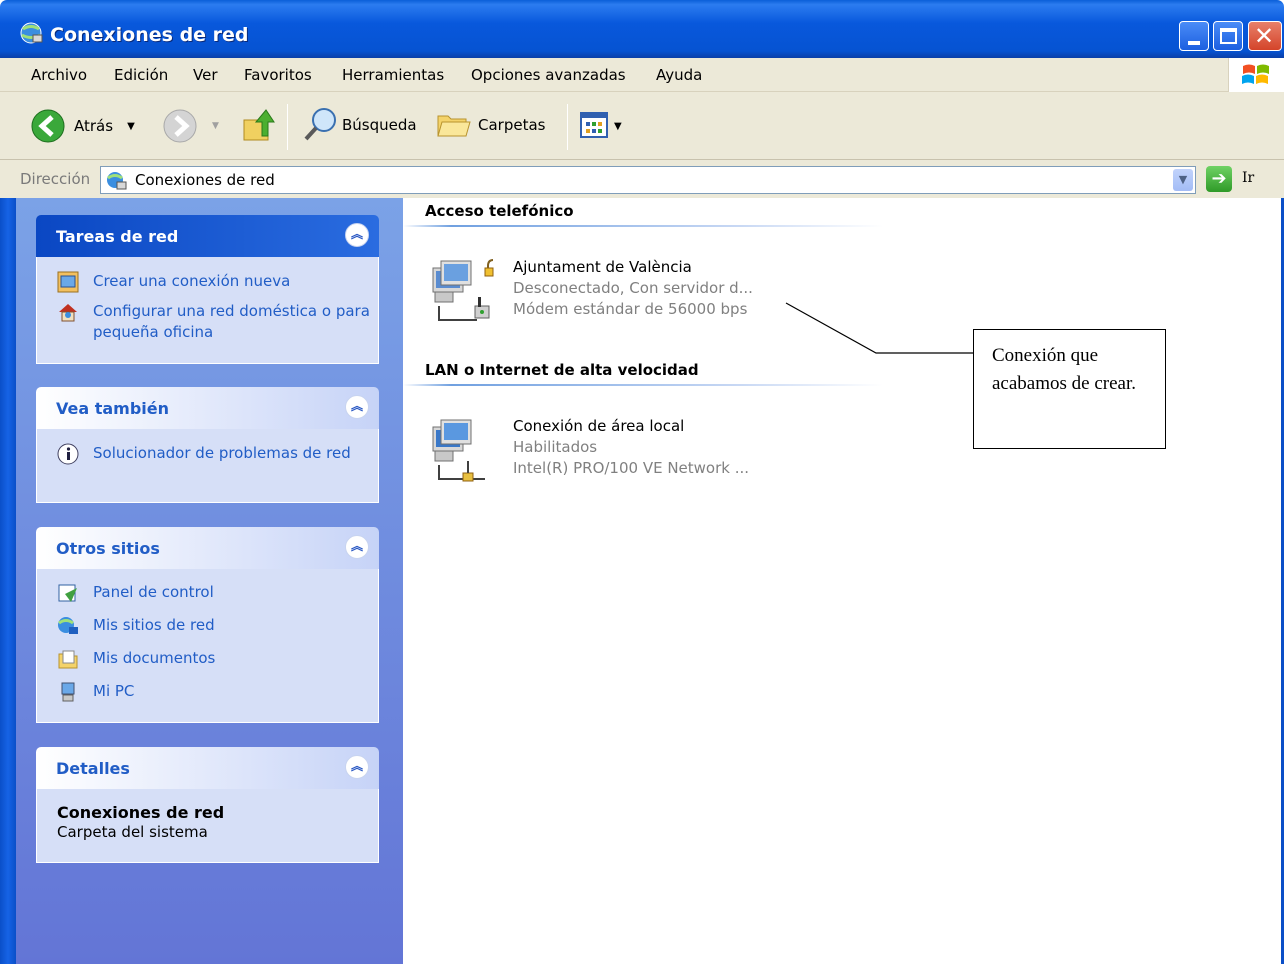 This screenshot has width=1284, height=964. What do you see at coordinates (1194, 43) in the screenshot?
I see `minimize-icon` at bounding box center [1194, 43].